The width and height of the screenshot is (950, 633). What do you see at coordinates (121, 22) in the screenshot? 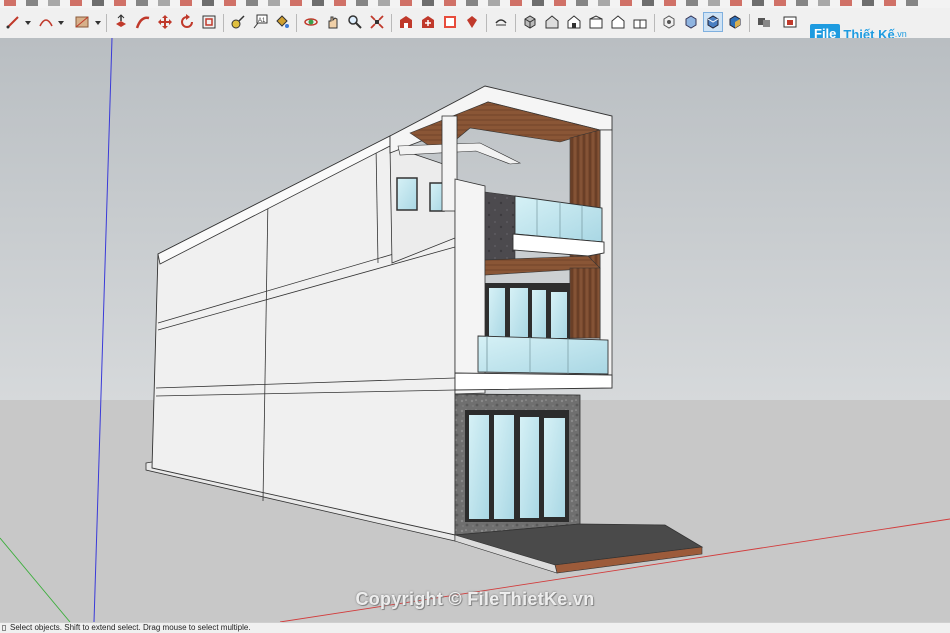
I see `push-pull-tool-button` at bounding box center [121, 22].